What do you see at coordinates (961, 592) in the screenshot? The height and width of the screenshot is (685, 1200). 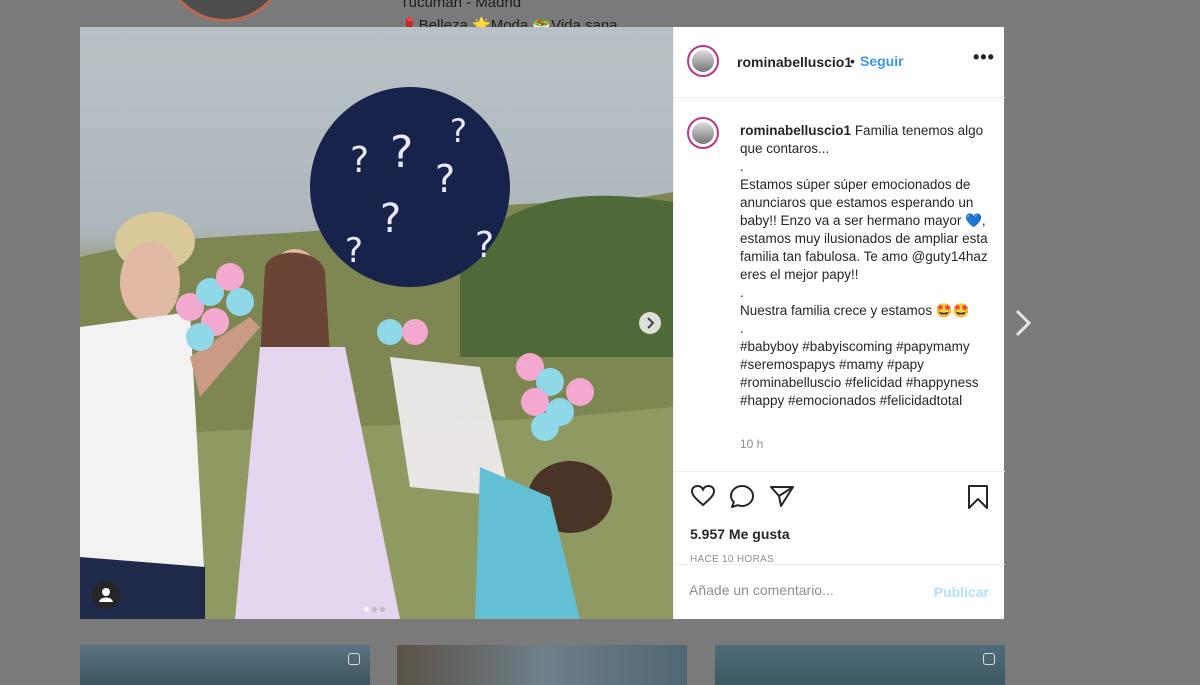 I see `publish-button: Publicar` at bounding box center [961, 592].